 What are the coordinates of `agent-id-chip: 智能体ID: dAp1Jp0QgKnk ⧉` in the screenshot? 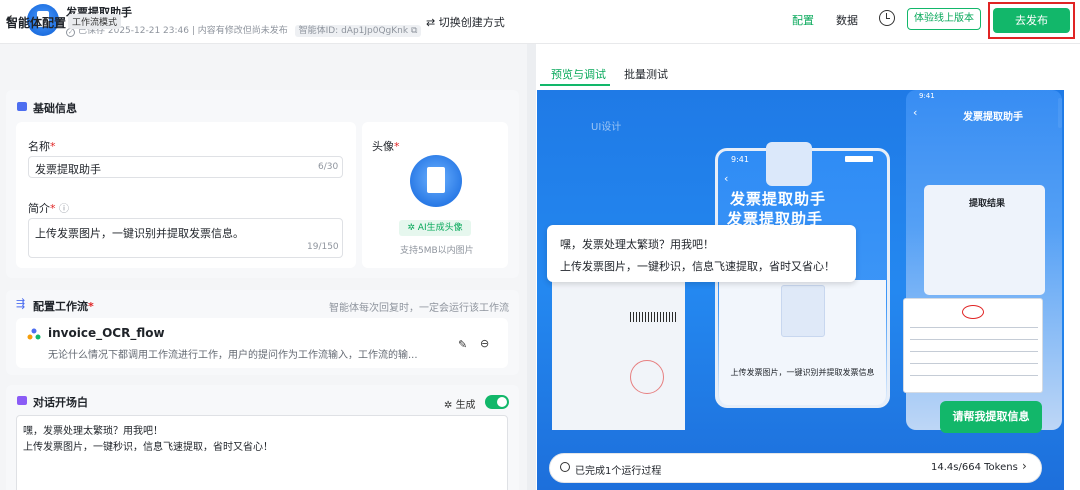 It's located at (358, 31).